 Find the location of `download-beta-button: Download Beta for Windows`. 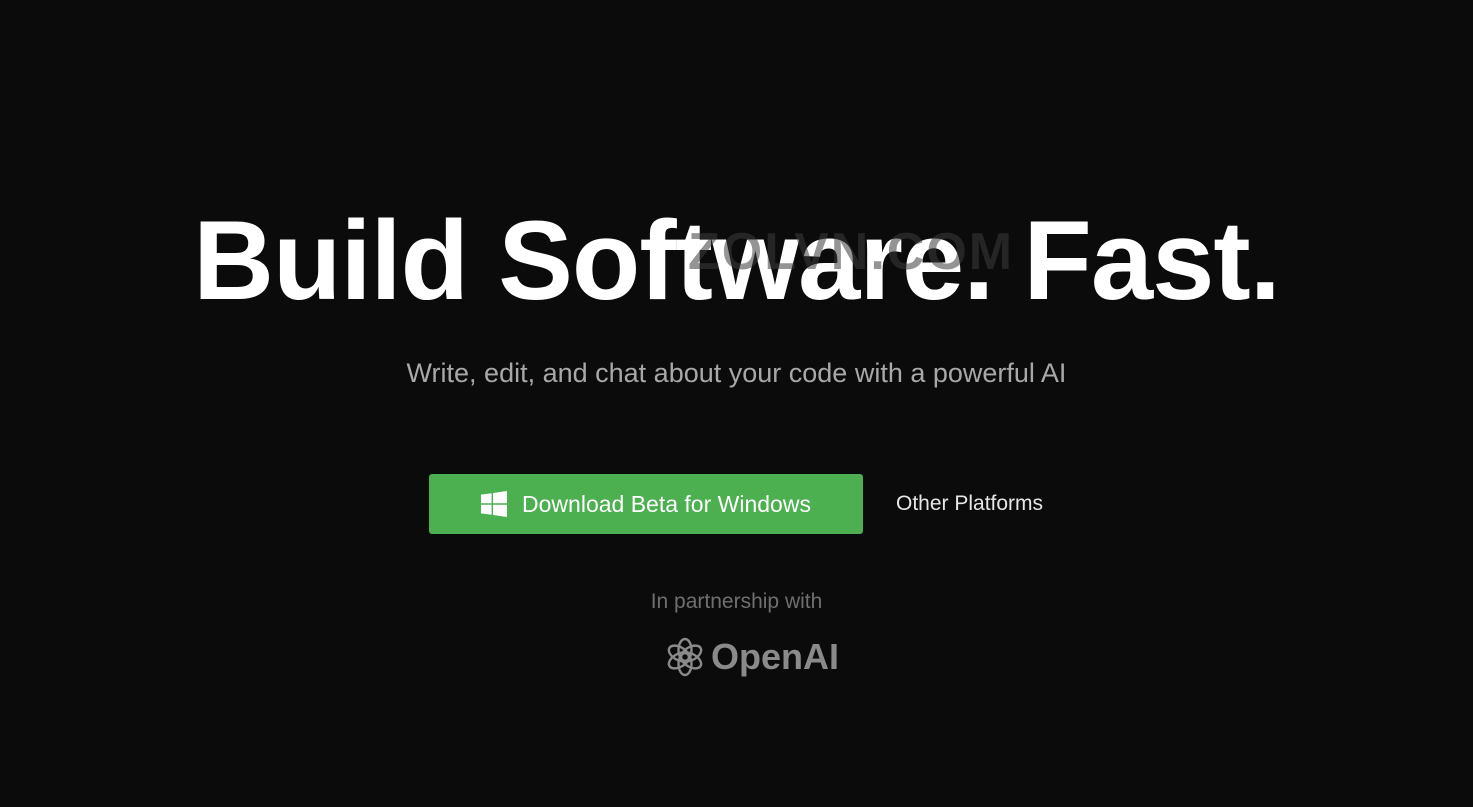

download-beta-button: Download Beta for Windows is located at coordinates (646, 504).